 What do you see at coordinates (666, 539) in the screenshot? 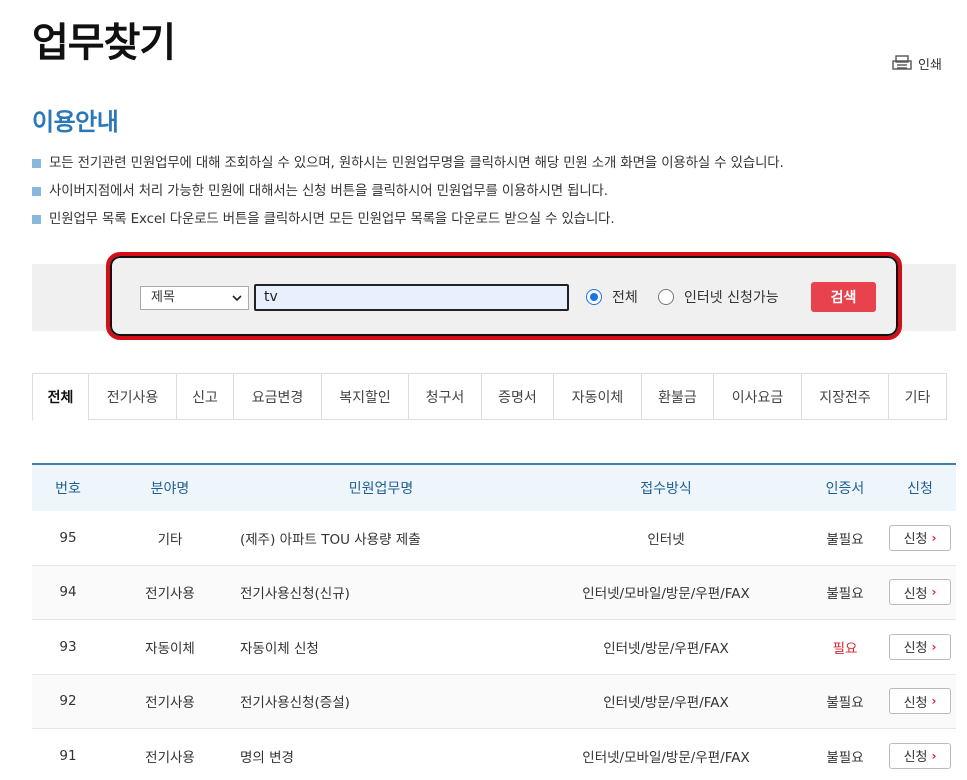
I see `cell-method: 인터넷` at bounding box center [666, 539].